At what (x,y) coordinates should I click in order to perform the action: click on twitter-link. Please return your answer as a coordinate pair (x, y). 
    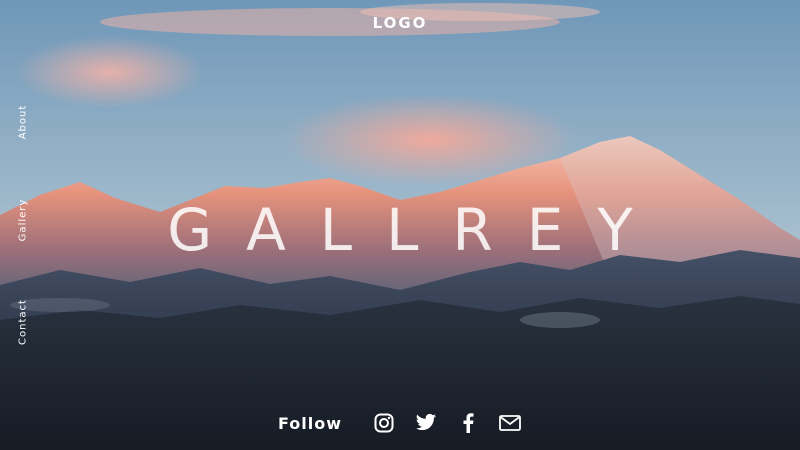
    Looking at the image, I should click on (426, 423).